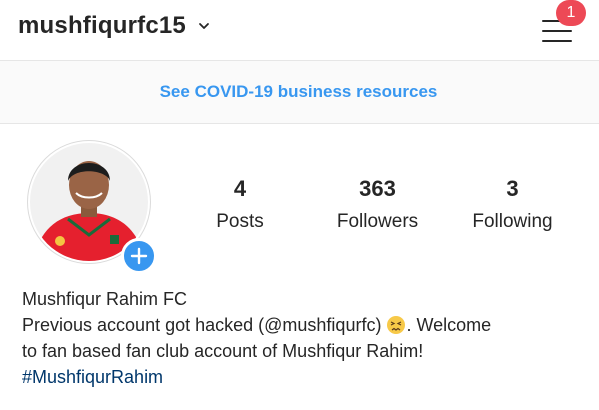 This screenshot has width=599, height=410. What do you see at coordinates (102, 25) in the screenshot?
I see `username: mushfiqurfc15` at bounding box center [102, 25].